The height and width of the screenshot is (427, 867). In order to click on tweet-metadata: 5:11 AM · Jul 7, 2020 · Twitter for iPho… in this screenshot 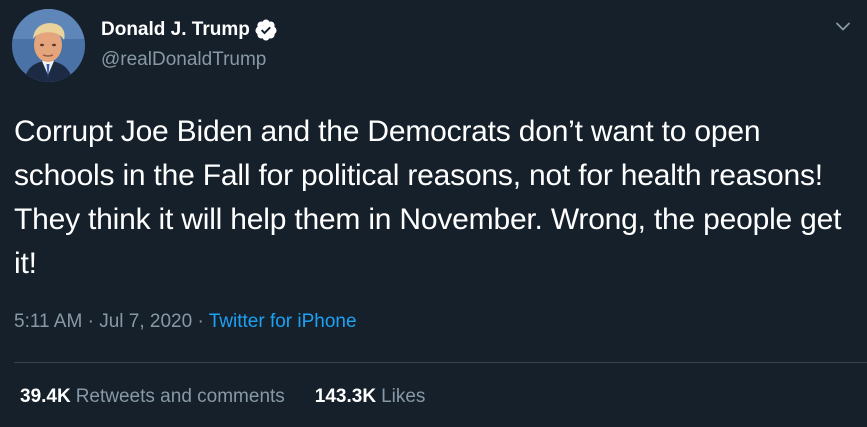, I will do `click(185, 322)`.